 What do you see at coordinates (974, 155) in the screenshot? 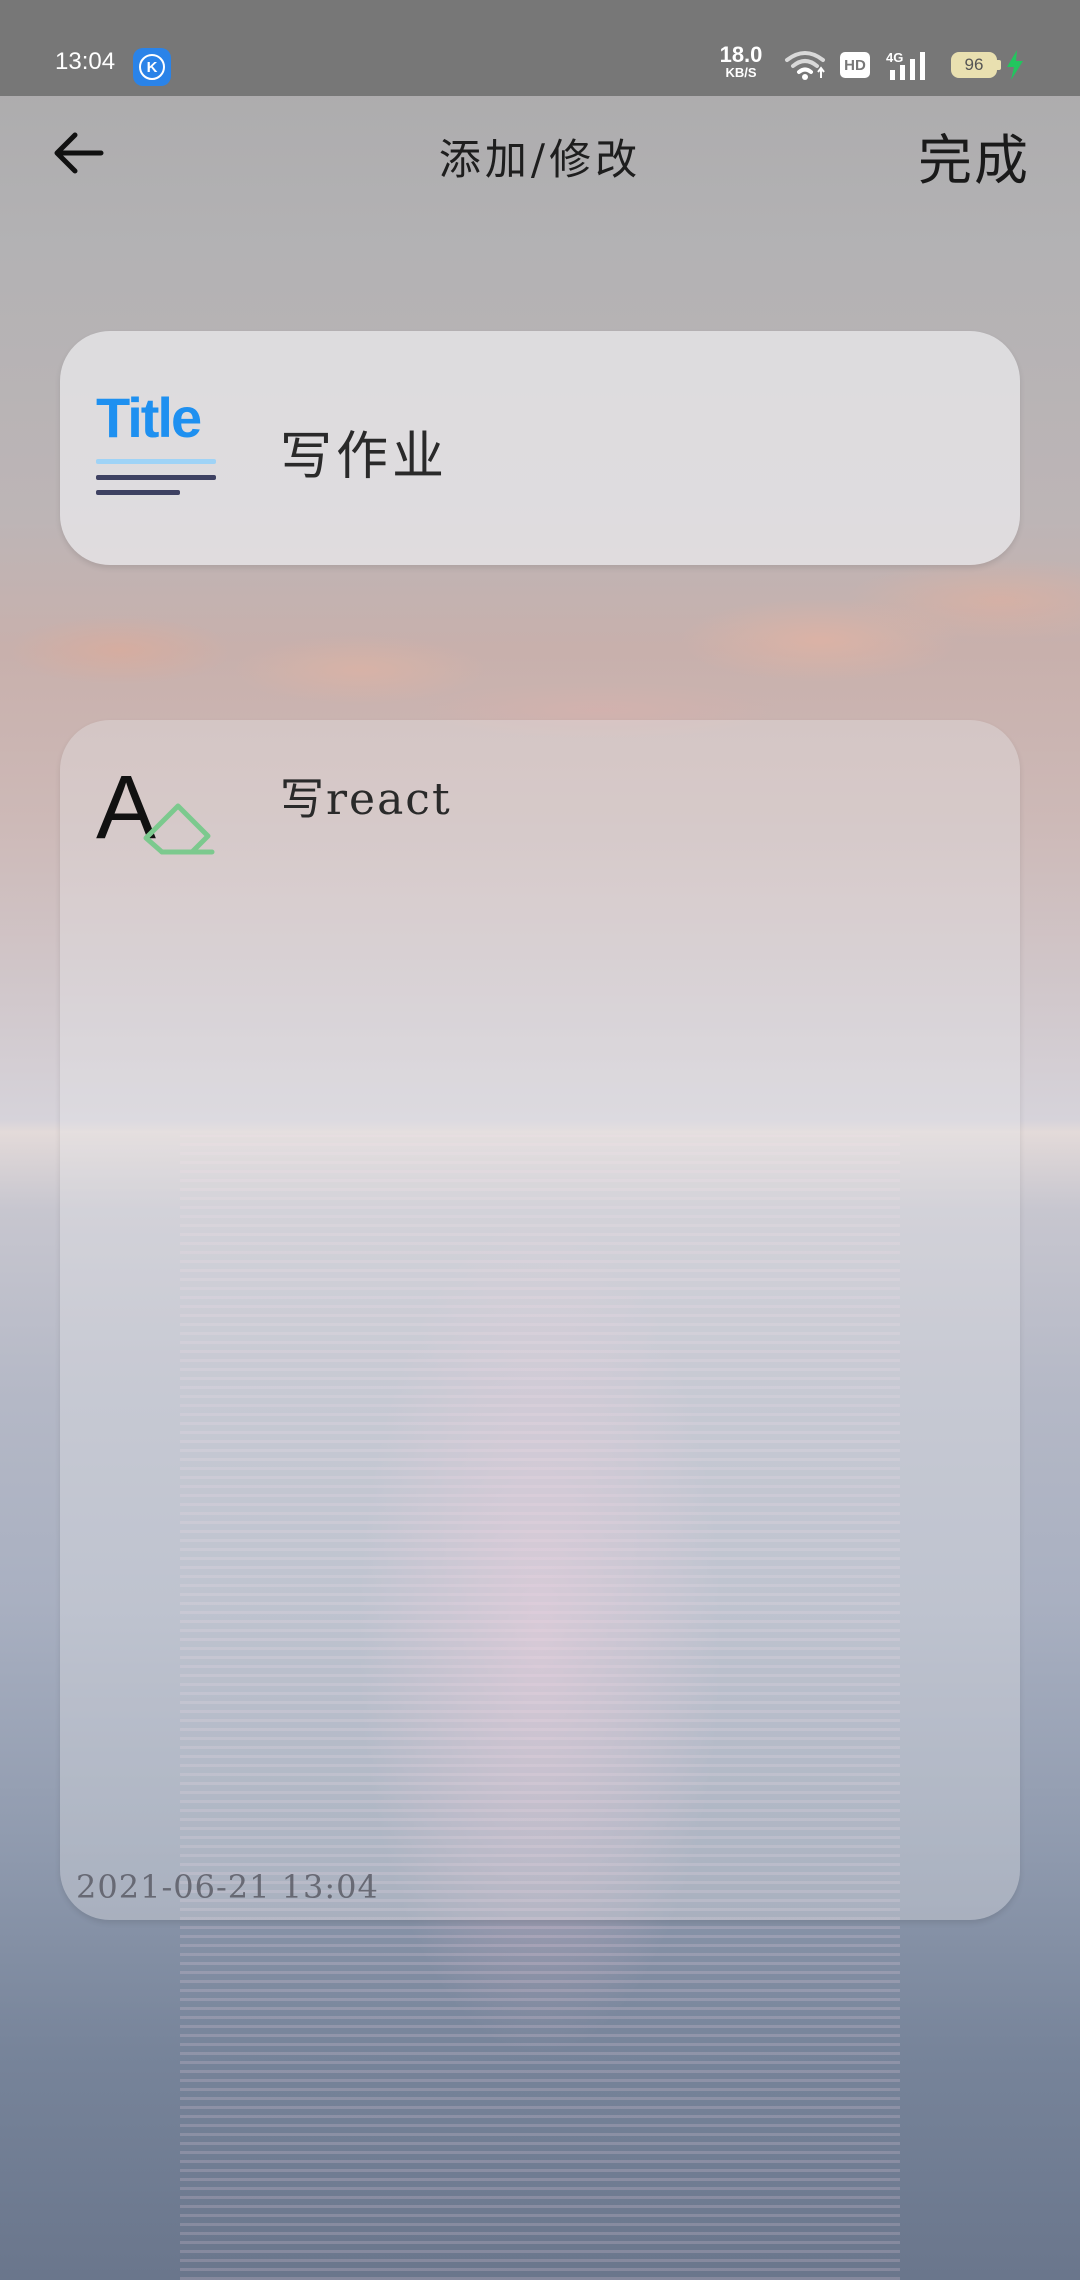
I see `done-button: 完成` at bounding box center [974, 155].